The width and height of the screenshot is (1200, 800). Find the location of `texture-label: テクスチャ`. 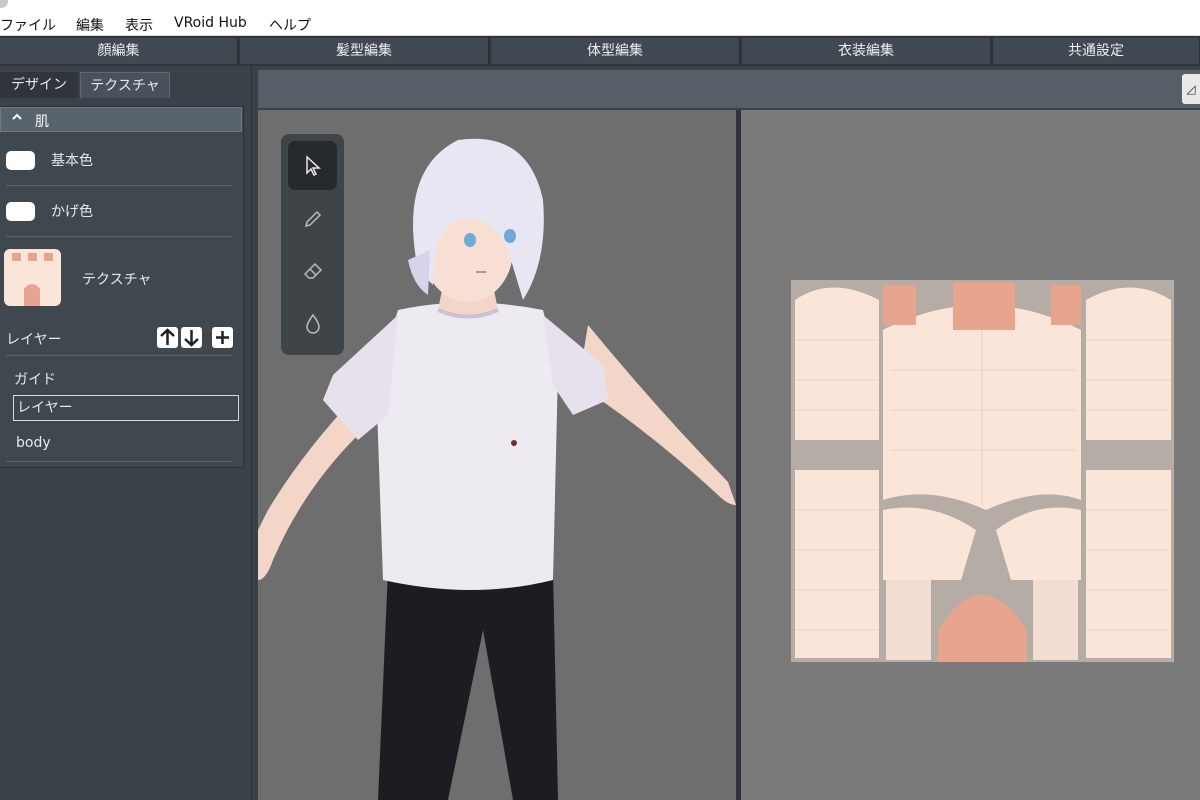

texture-label: テクスチャ is located at coordinates (117, 280).